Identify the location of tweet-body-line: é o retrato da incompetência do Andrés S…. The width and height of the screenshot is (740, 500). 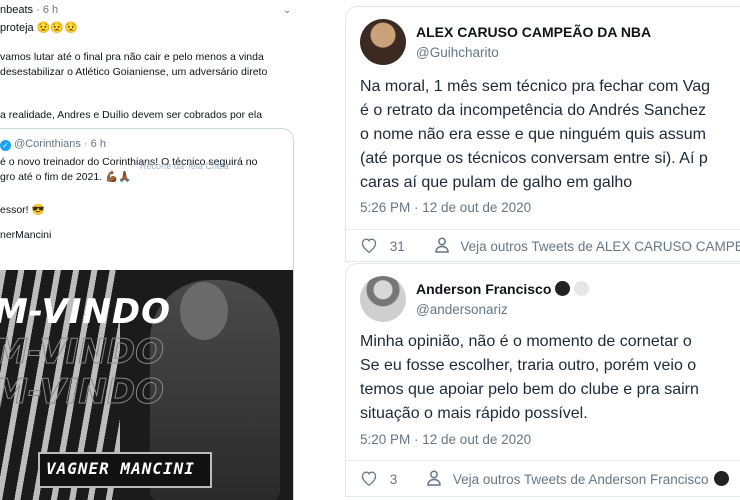
(533, 110).